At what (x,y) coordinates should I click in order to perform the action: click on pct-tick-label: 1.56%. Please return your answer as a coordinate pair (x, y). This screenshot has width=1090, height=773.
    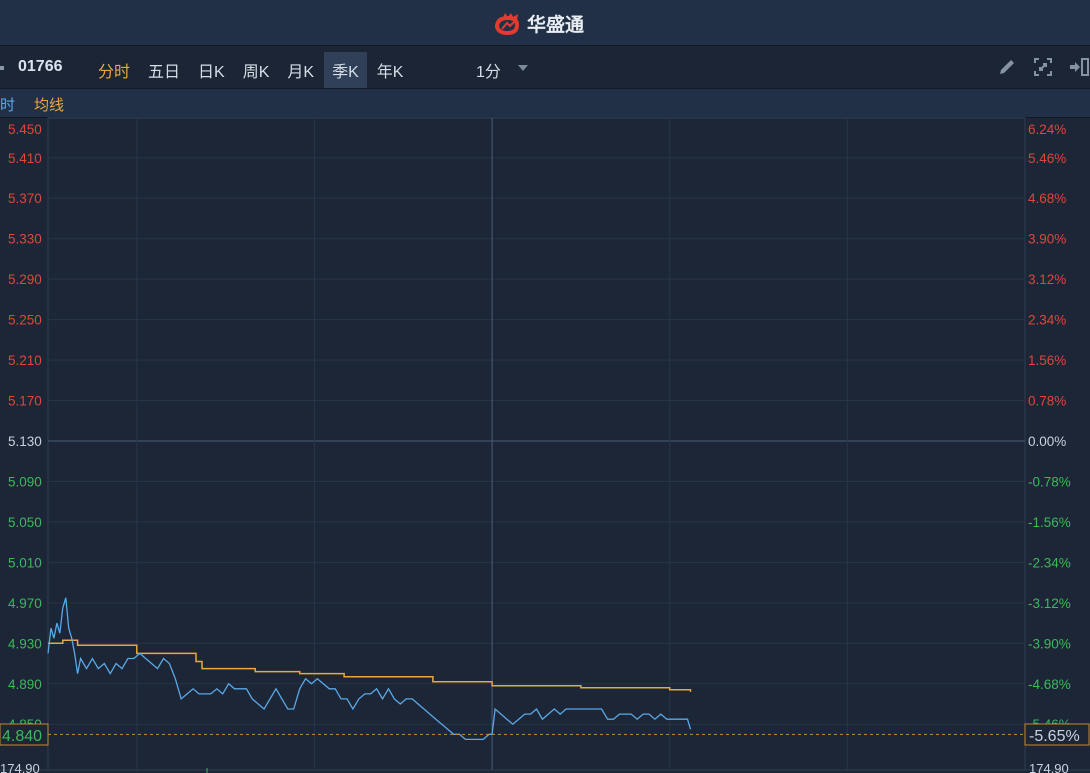
    Looking at the image, I should click on (1047, 360).